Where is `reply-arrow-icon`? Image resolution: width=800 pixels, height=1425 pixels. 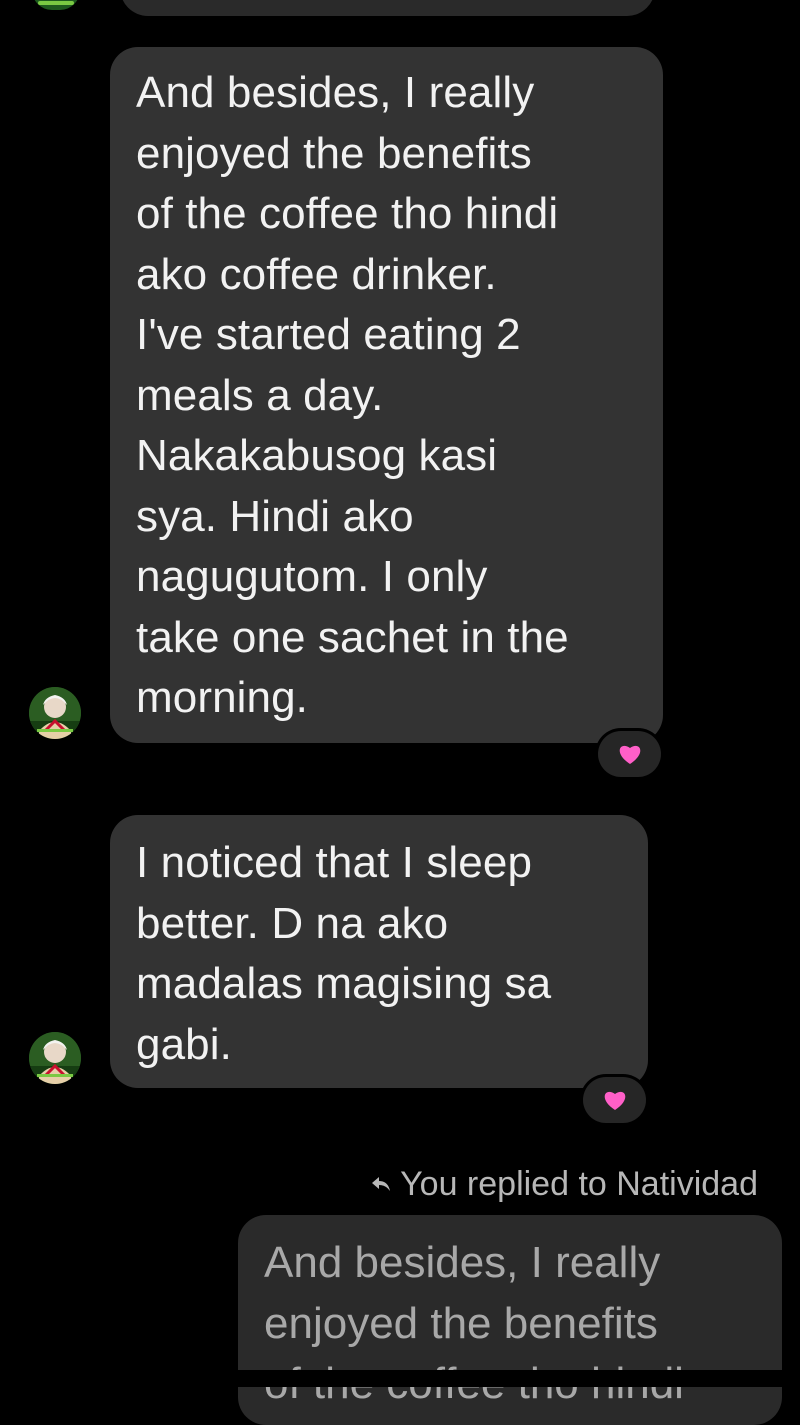
reply-arrow-icon is located at coordinates (381, 1184).